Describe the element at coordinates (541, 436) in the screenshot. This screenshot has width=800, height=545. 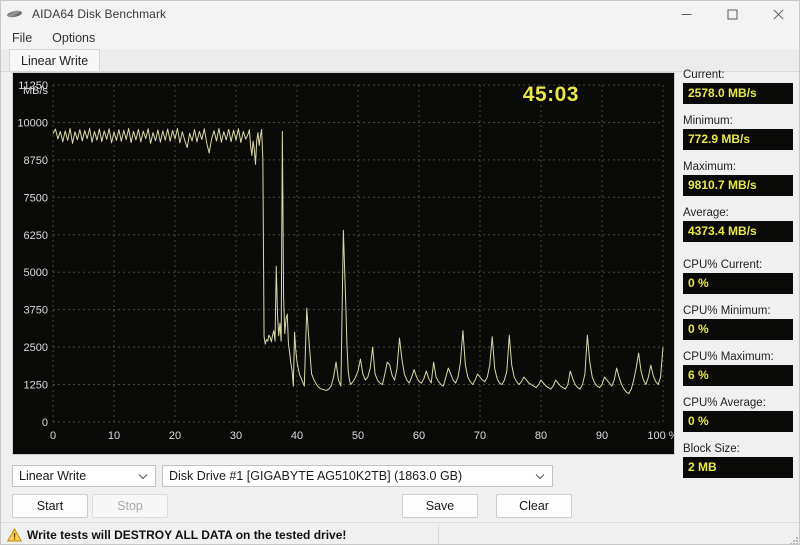
I see `chart-x-tick-label: 80` at that location.